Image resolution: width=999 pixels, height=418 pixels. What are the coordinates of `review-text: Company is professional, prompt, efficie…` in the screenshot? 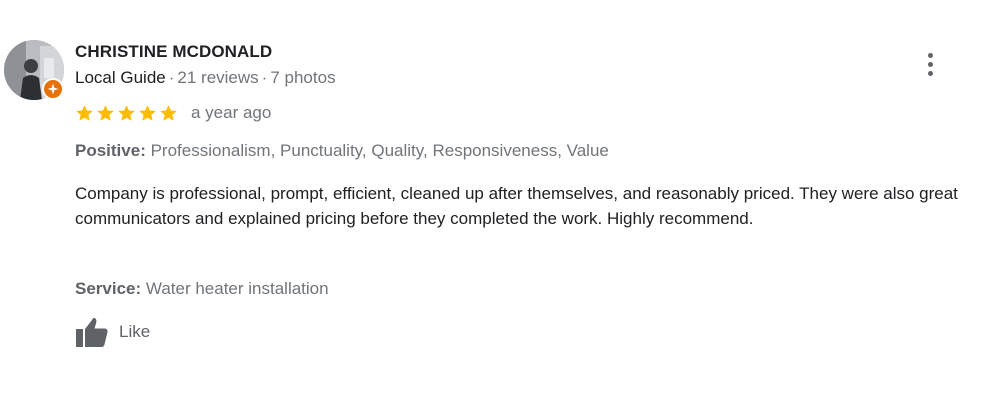 It's located at (516, 206).